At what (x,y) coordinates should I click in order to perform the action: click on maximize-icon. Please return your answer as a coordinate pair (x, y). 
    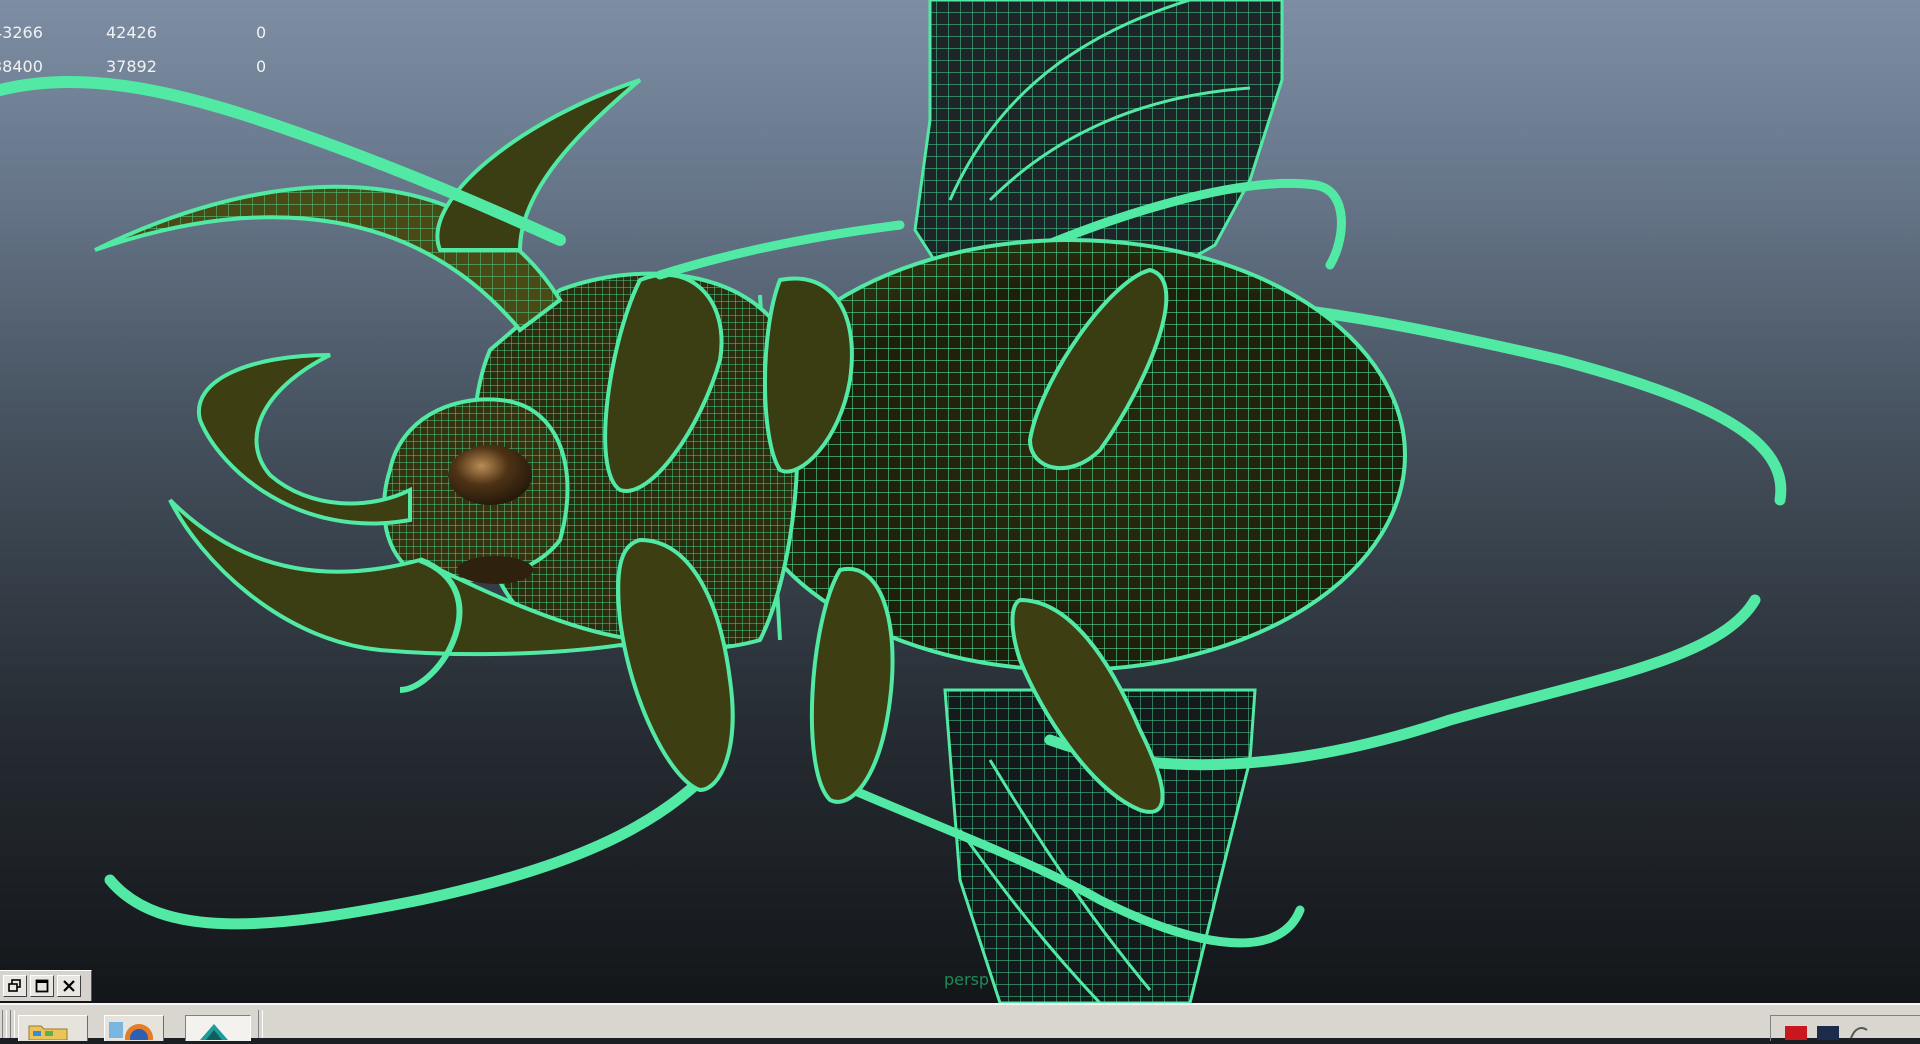
    Looking at the image, I should click on (42, 986).